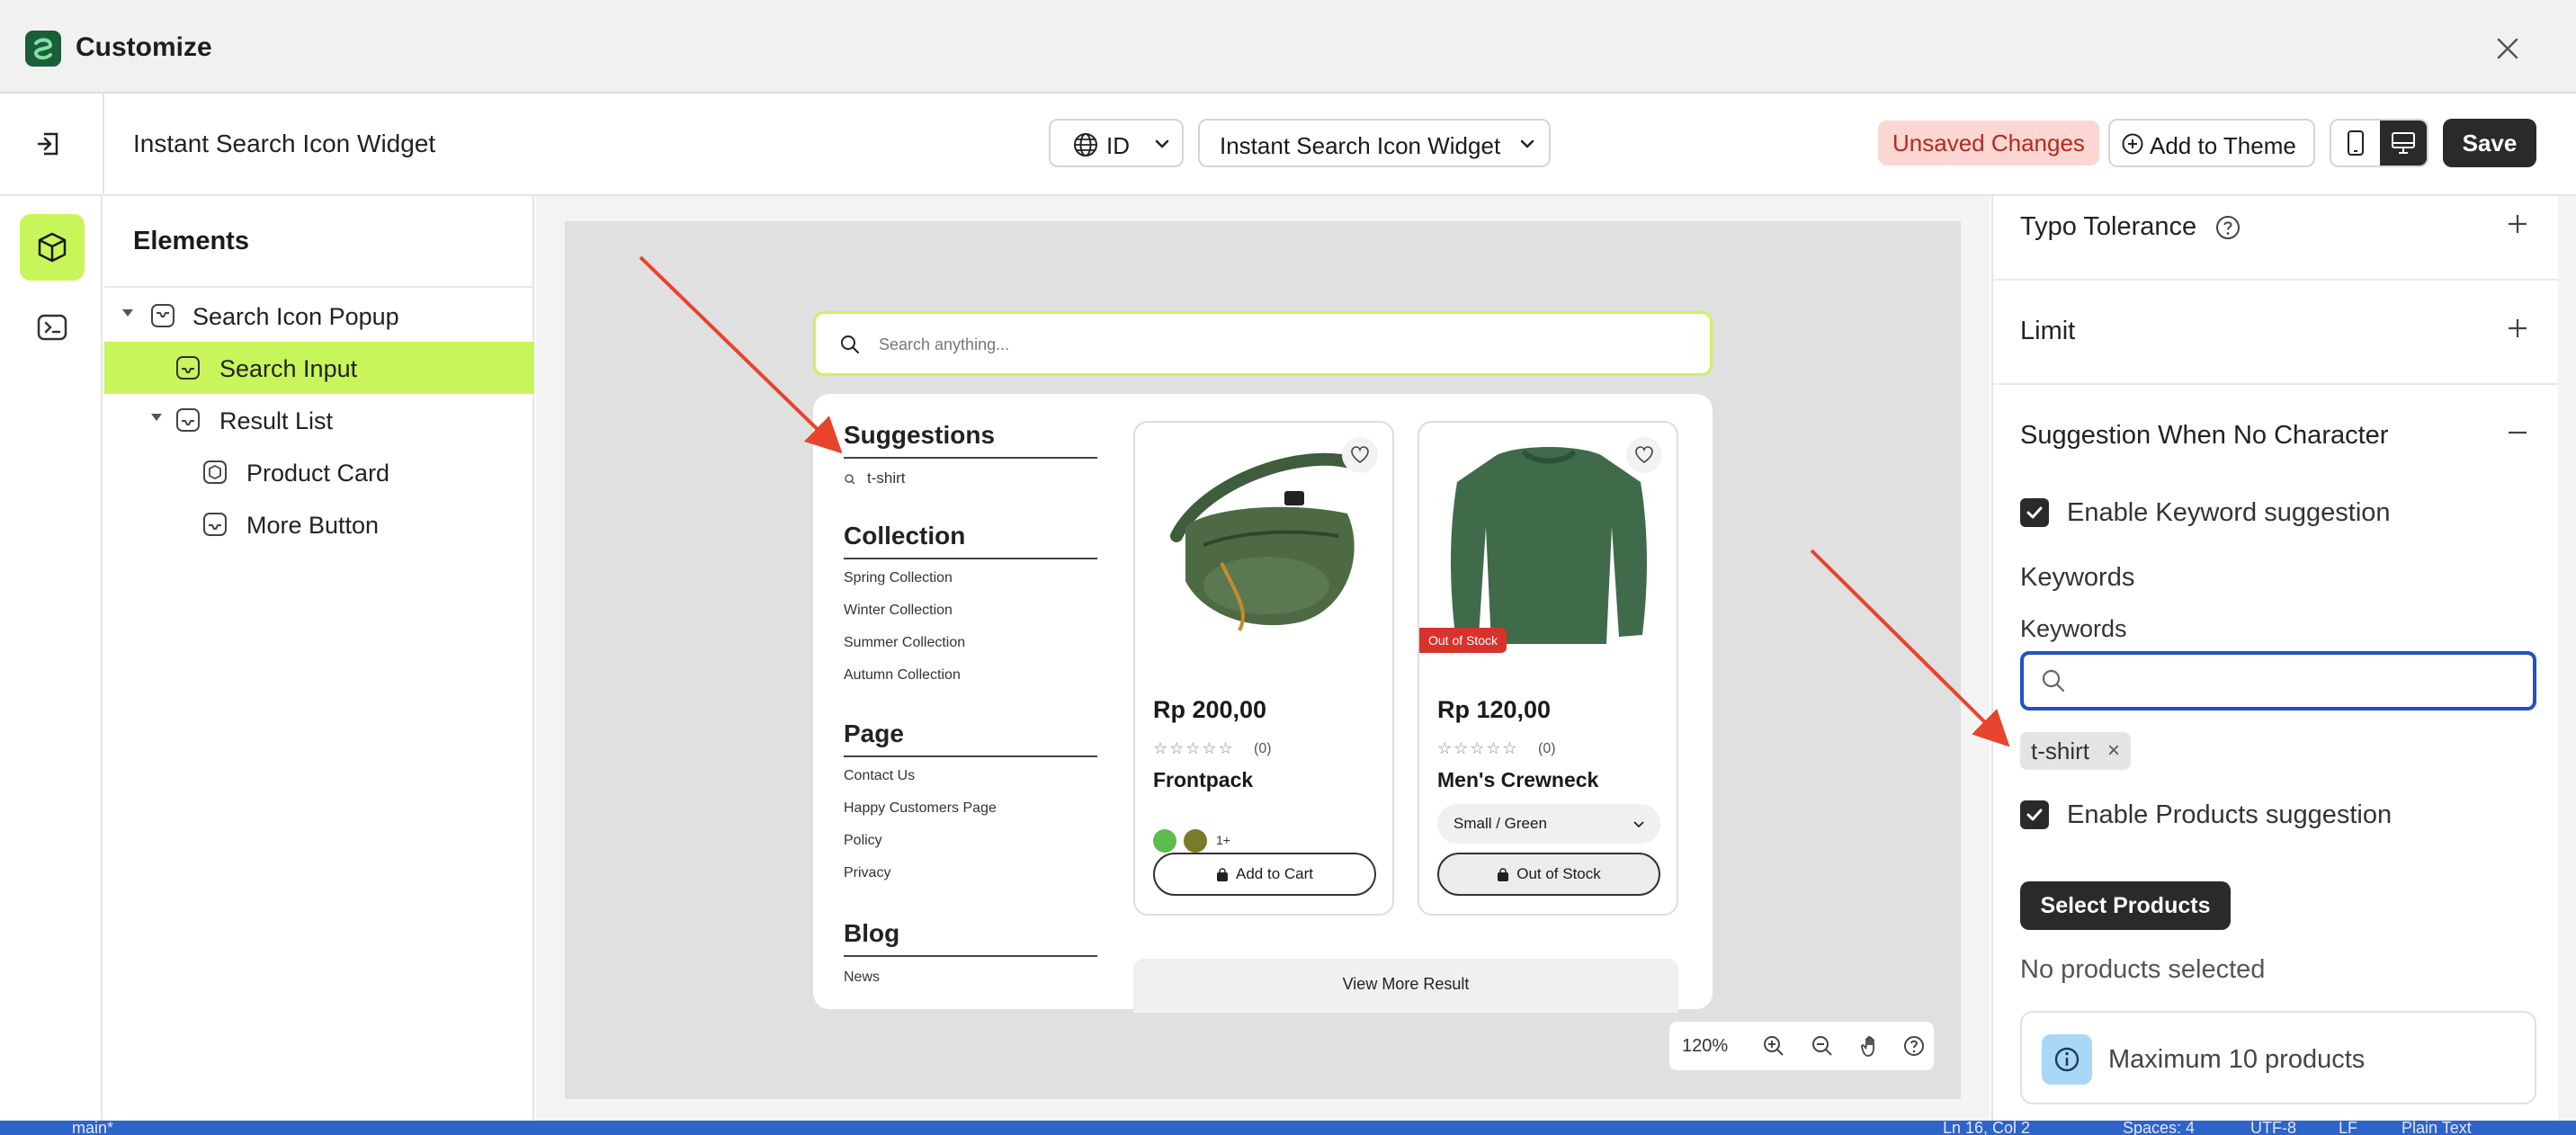 The height and width of the screenshot is (1135, 2576). What do you see at coordinates (862, 978) in the screenshot?
I see `blog-link: News` at bounding box center [862, 978].